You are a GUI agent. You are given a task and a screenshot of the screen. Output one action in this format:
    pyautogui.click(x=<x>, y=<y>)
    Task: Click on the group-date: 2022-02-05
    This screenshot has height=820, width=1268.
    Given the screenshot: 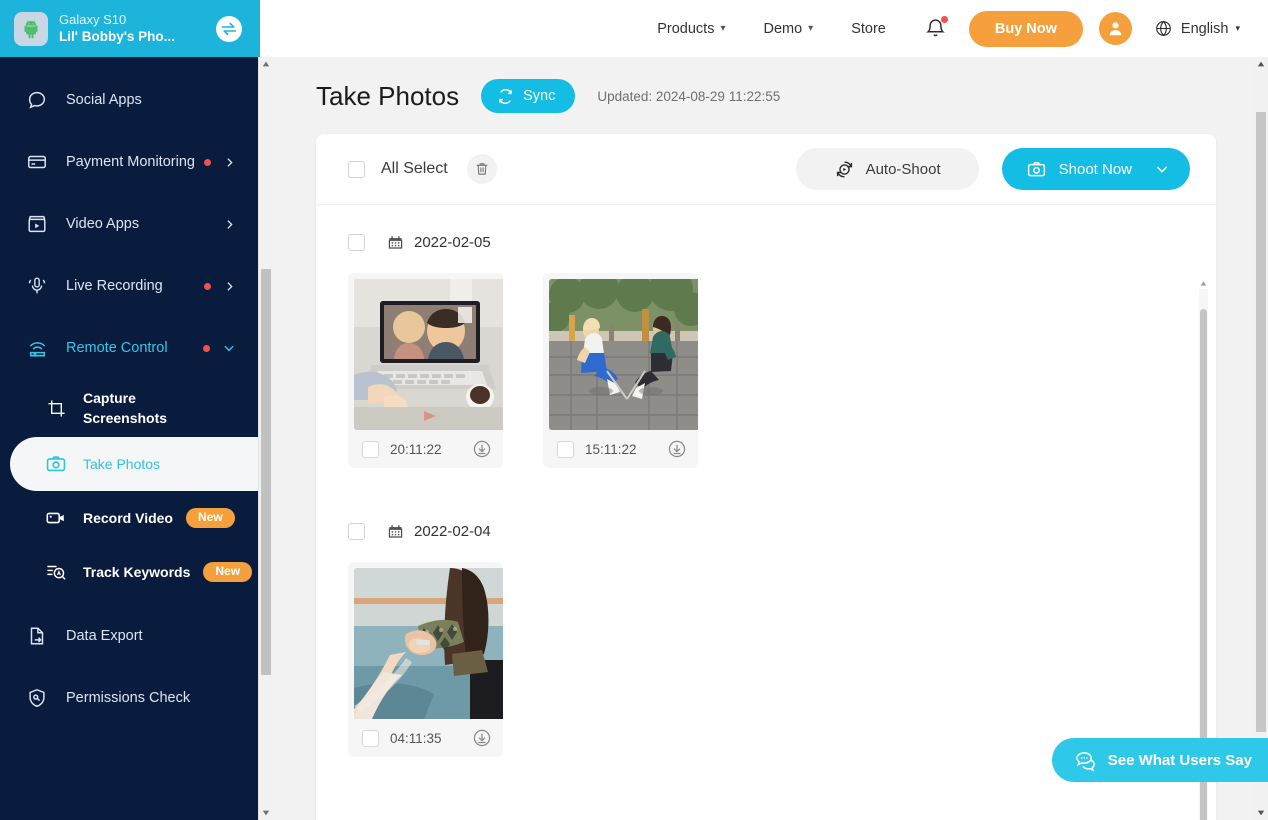 What is the action you would take?
    pyautogui.click(x=452, y=242)
    